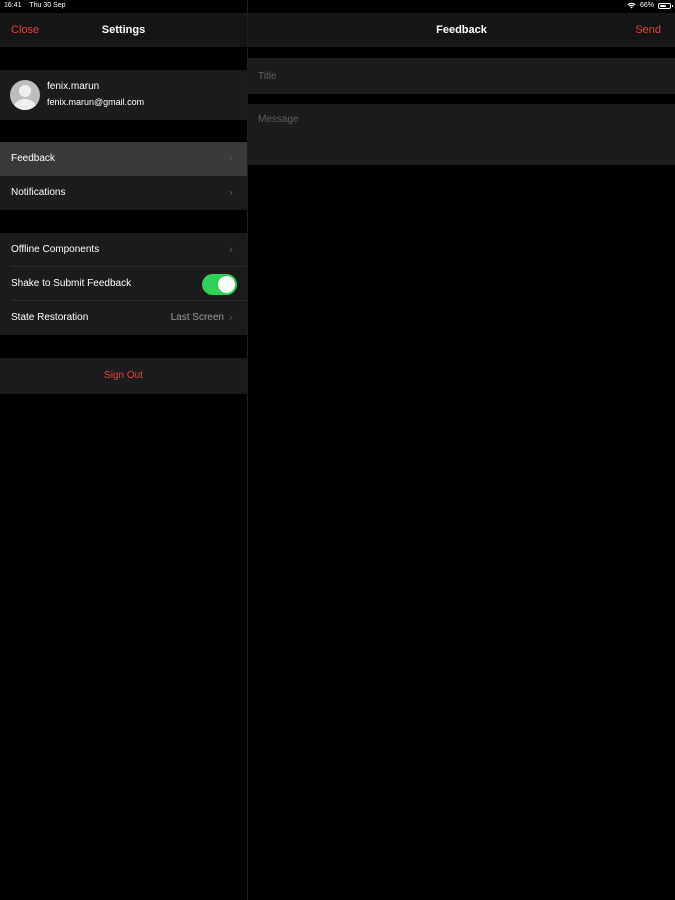  Describe the element at coordinates (123, 318) in the screenshot. I see `state-restoration-row: State Restoration Last Screen ›` at that location.